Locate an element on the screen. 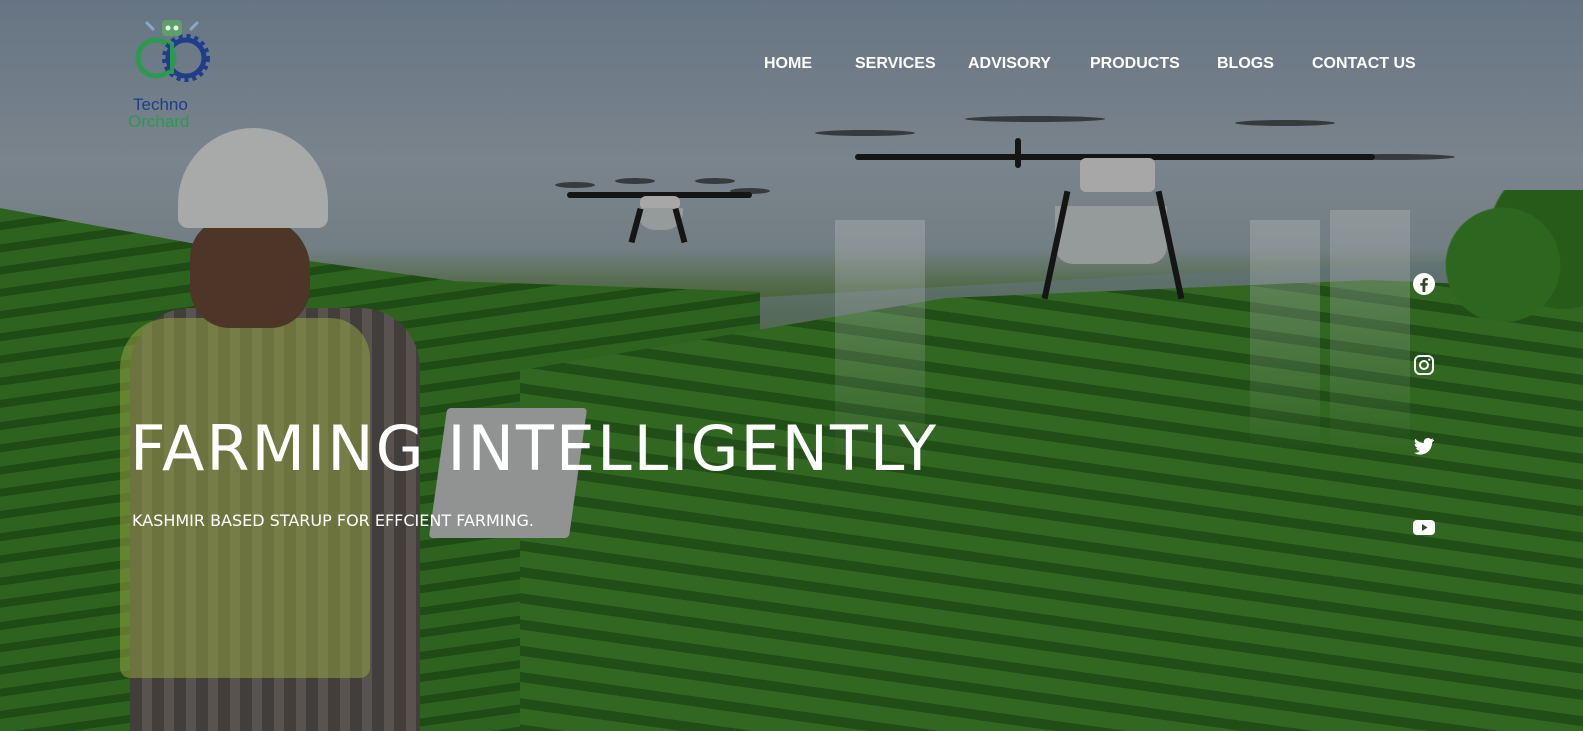 This screenshot has width=1583, height=731. nav-services: SERVICES is located at coordinates (895, 64).